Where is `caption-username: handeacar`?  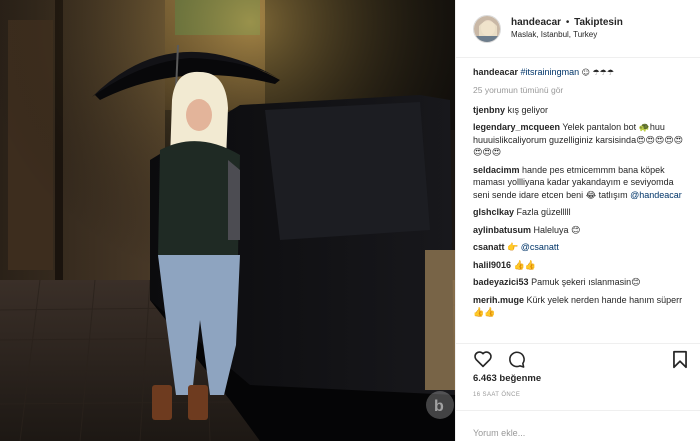
caption-username: handeacar is located at coordinates (495, 72).